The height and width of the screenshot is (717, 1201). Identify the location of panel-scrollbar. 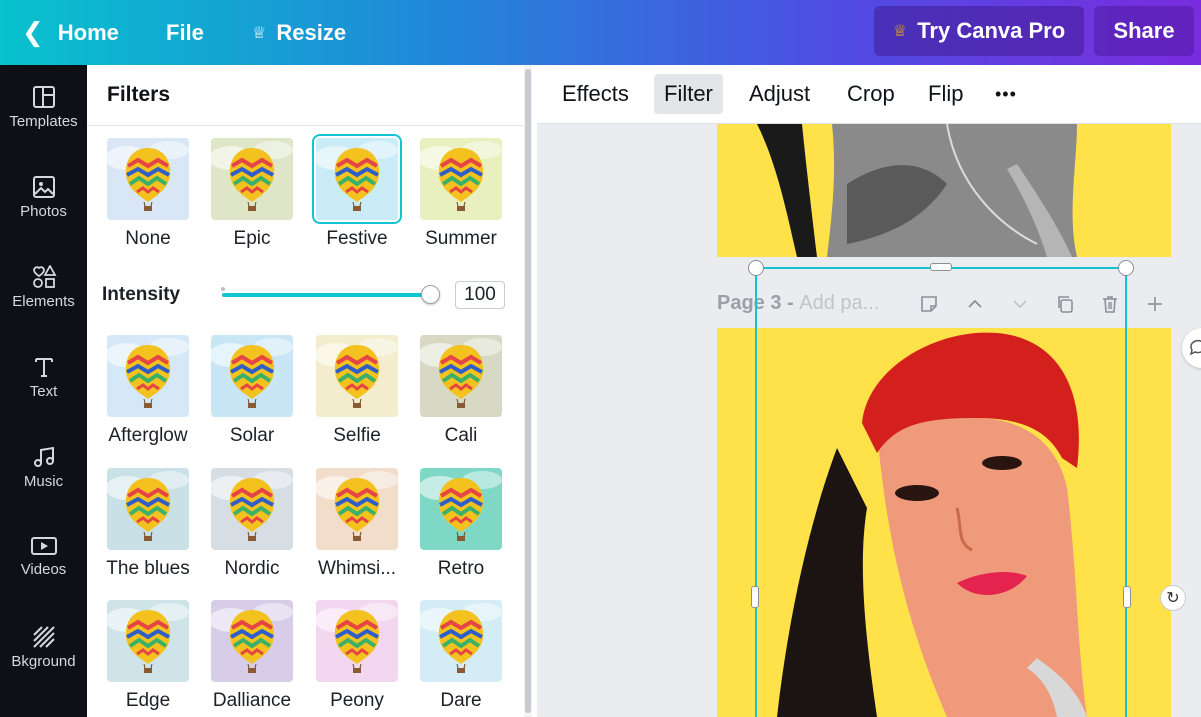
(528, 391).